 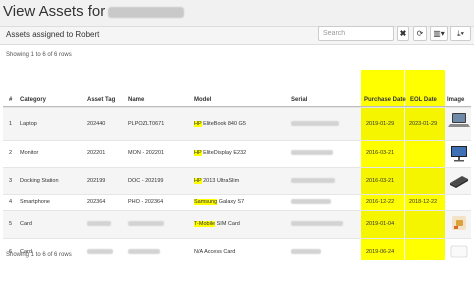 I want to click on cell-category: Laptop, so click(x=28, y=124).